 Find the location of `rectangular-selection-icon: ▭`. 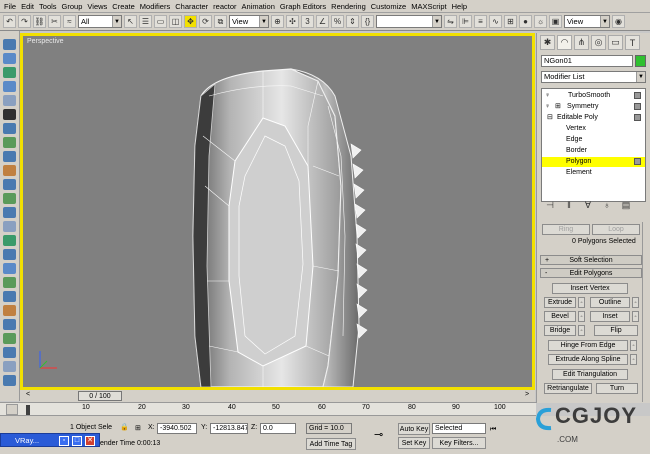

rectangular-selection-icon: ▭ is located at coordinates (160, 21).